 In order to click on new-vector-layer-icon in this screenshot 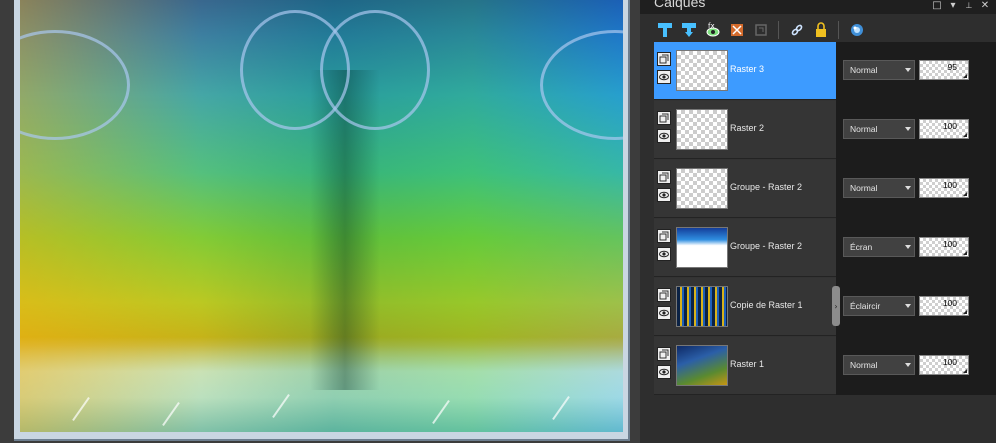, I will do `click(689, 30)`.